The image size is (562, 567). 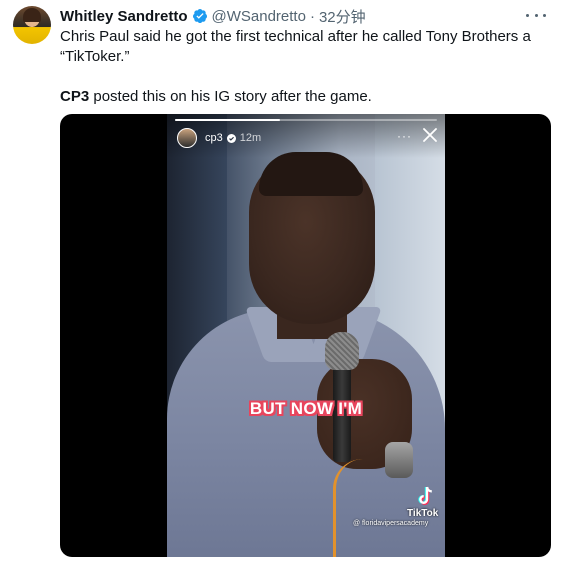 What do you see at coordinates (311, 174) in the screenshot?
I see `person-hair` at bounding box center [311, 174].